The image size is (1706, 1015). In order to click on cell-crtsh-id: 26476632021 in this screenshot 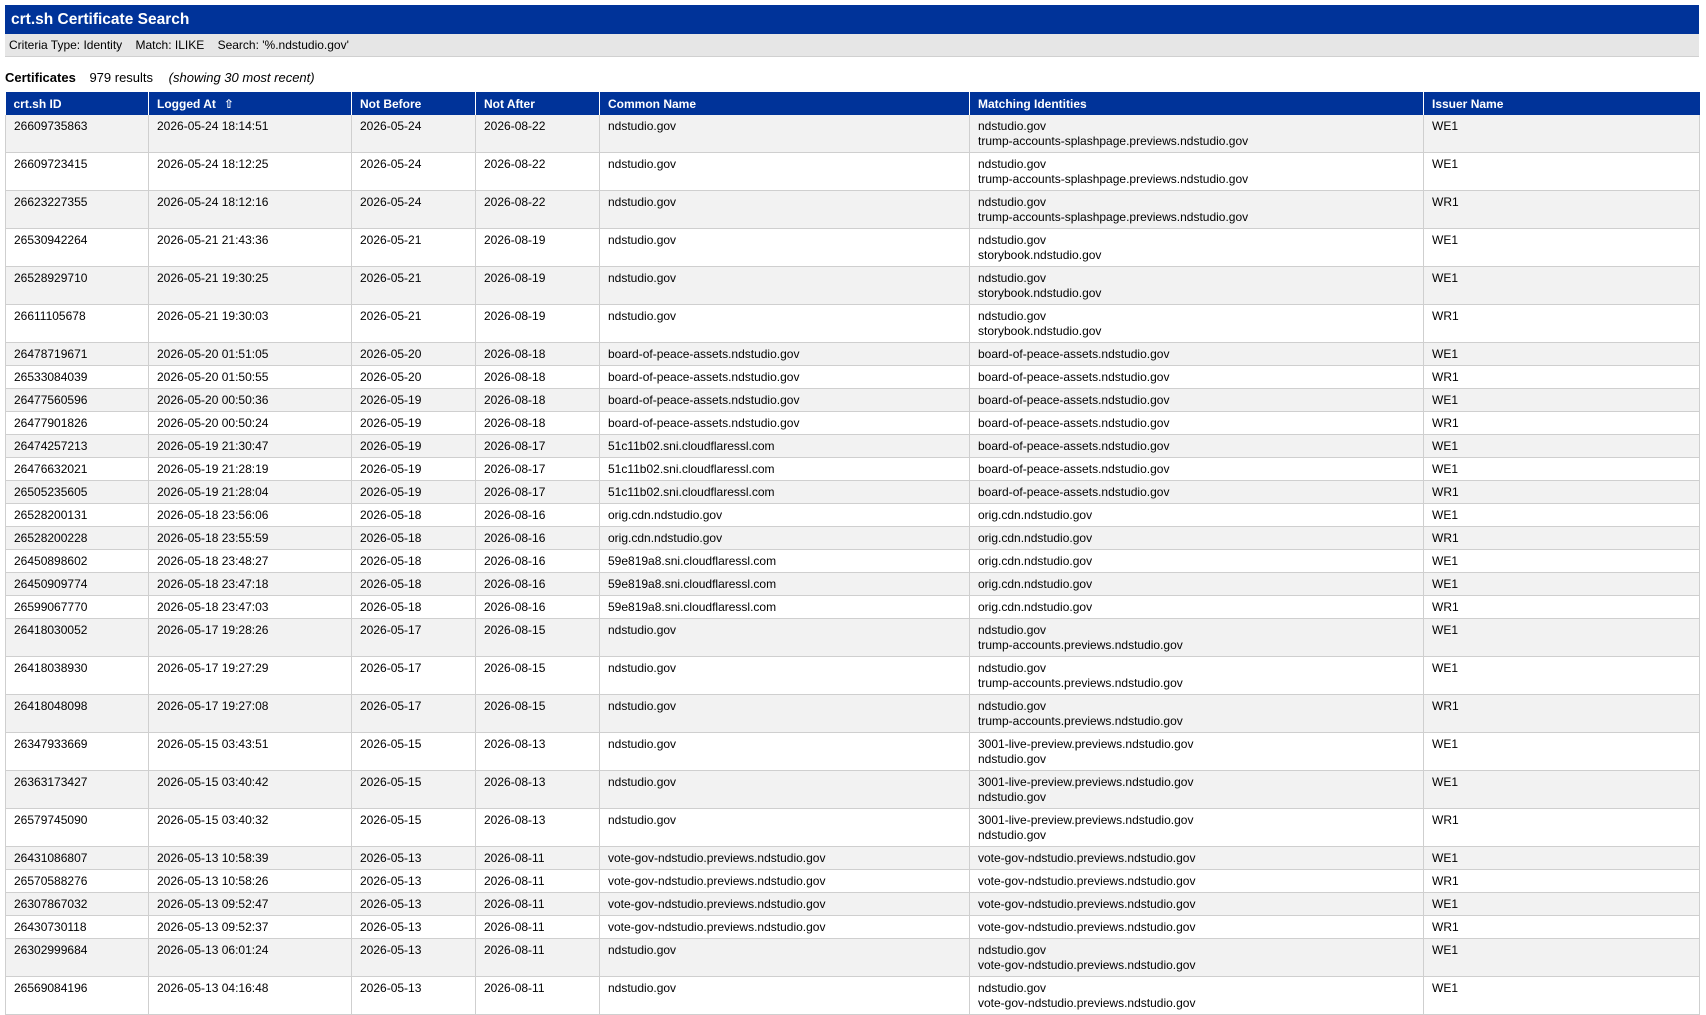, I will do `click(77, 469)`.